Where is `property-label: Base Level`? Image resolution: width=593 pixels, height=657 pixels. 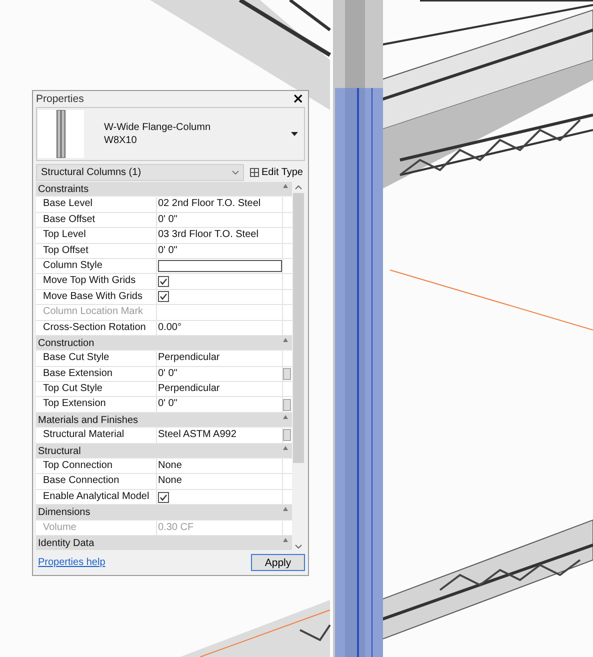
property-label: Base Level is located at coordinates (68, 204).